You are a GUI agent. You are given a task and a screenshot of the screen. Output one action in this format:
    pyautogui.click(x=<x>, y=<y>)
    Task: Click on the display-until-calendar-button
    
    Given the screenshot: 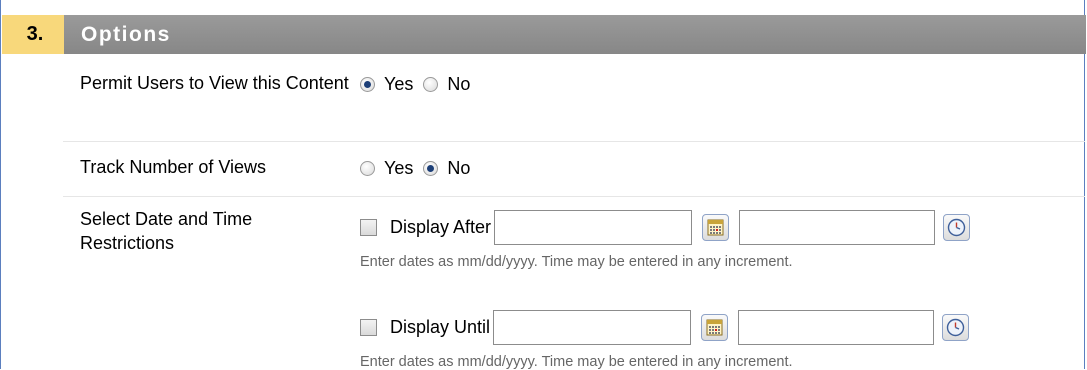 What is the action you would take?
    pyautogui.click(x=715, y=327)
    